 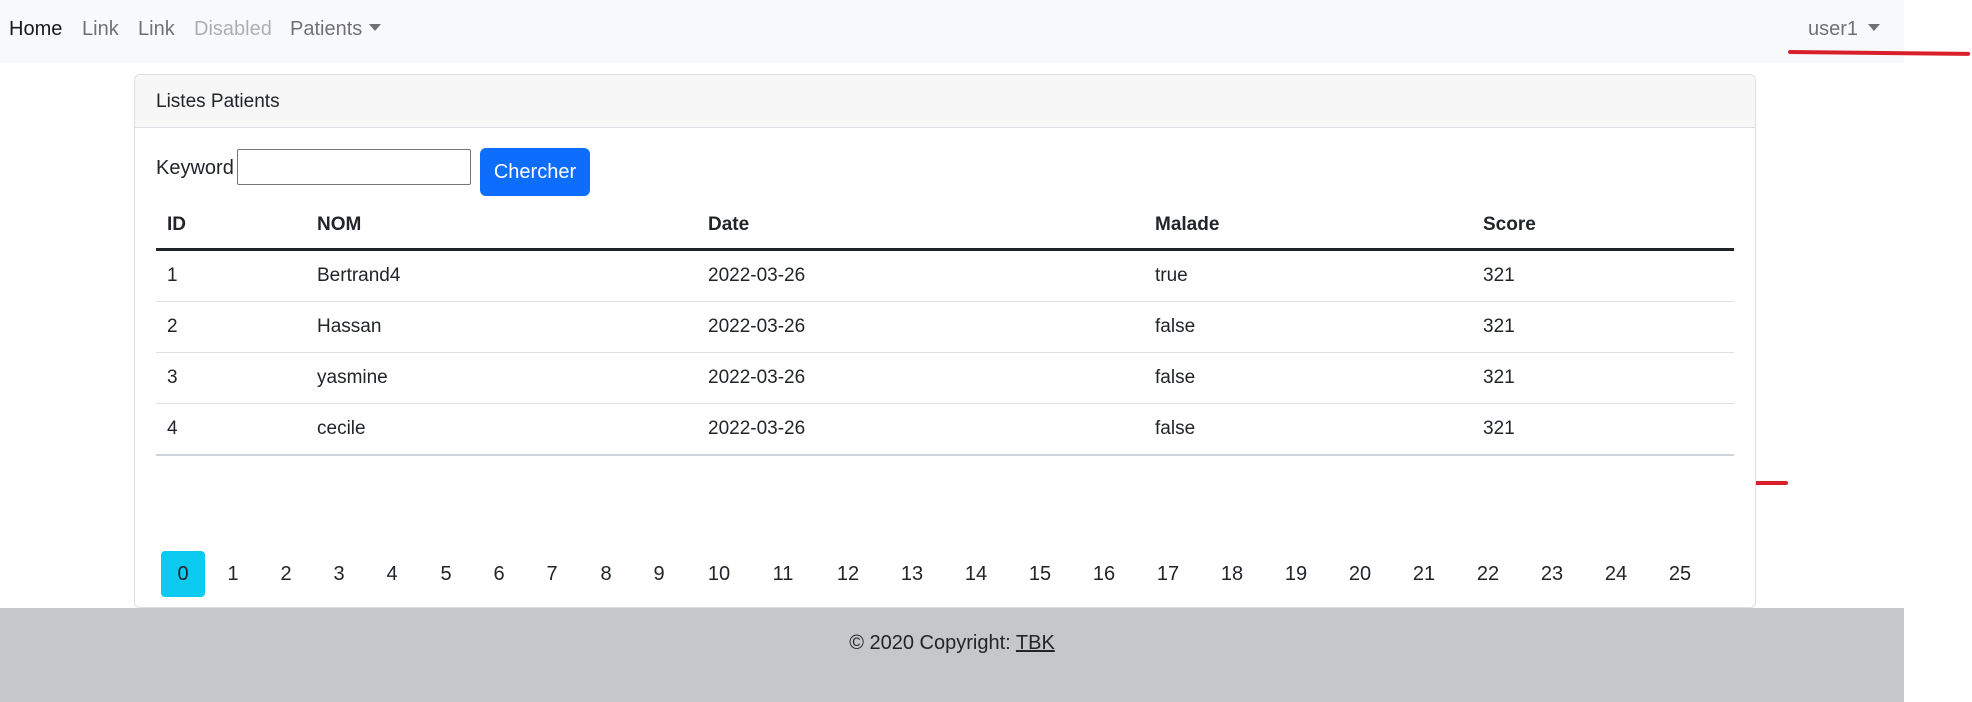 What do you see at coordinates (920, 226) in the screenshot?
I see `column-header-date: Date` at bounding box center [920, 226].